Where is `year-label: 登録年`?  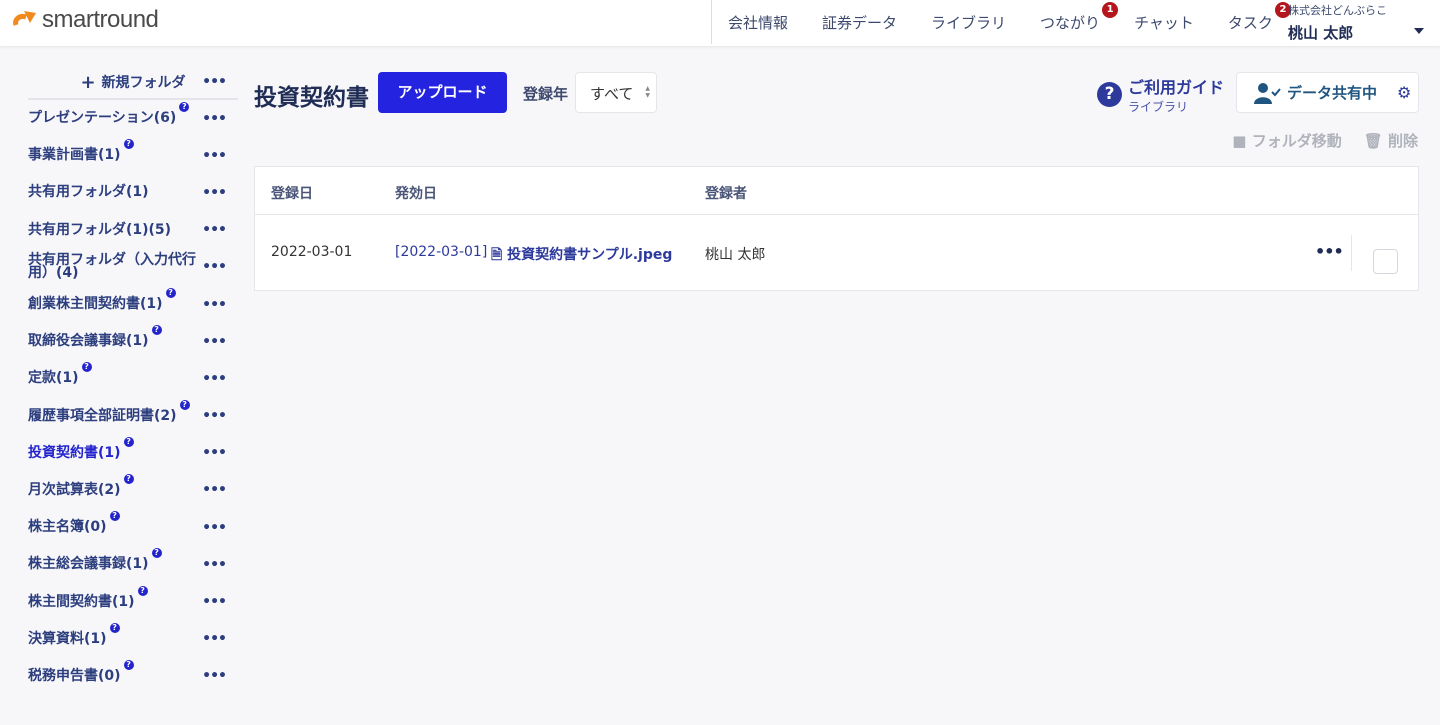
year-label: 登録年 is located at coordinates (546, 94).